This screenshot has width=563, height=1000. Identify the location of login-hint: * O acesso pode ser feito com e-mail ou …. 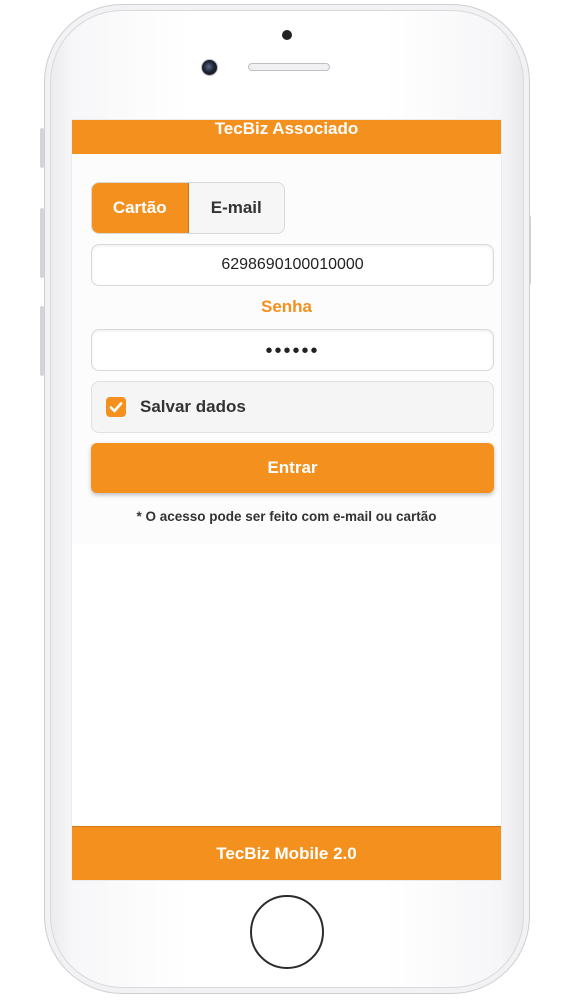
(286, 516).